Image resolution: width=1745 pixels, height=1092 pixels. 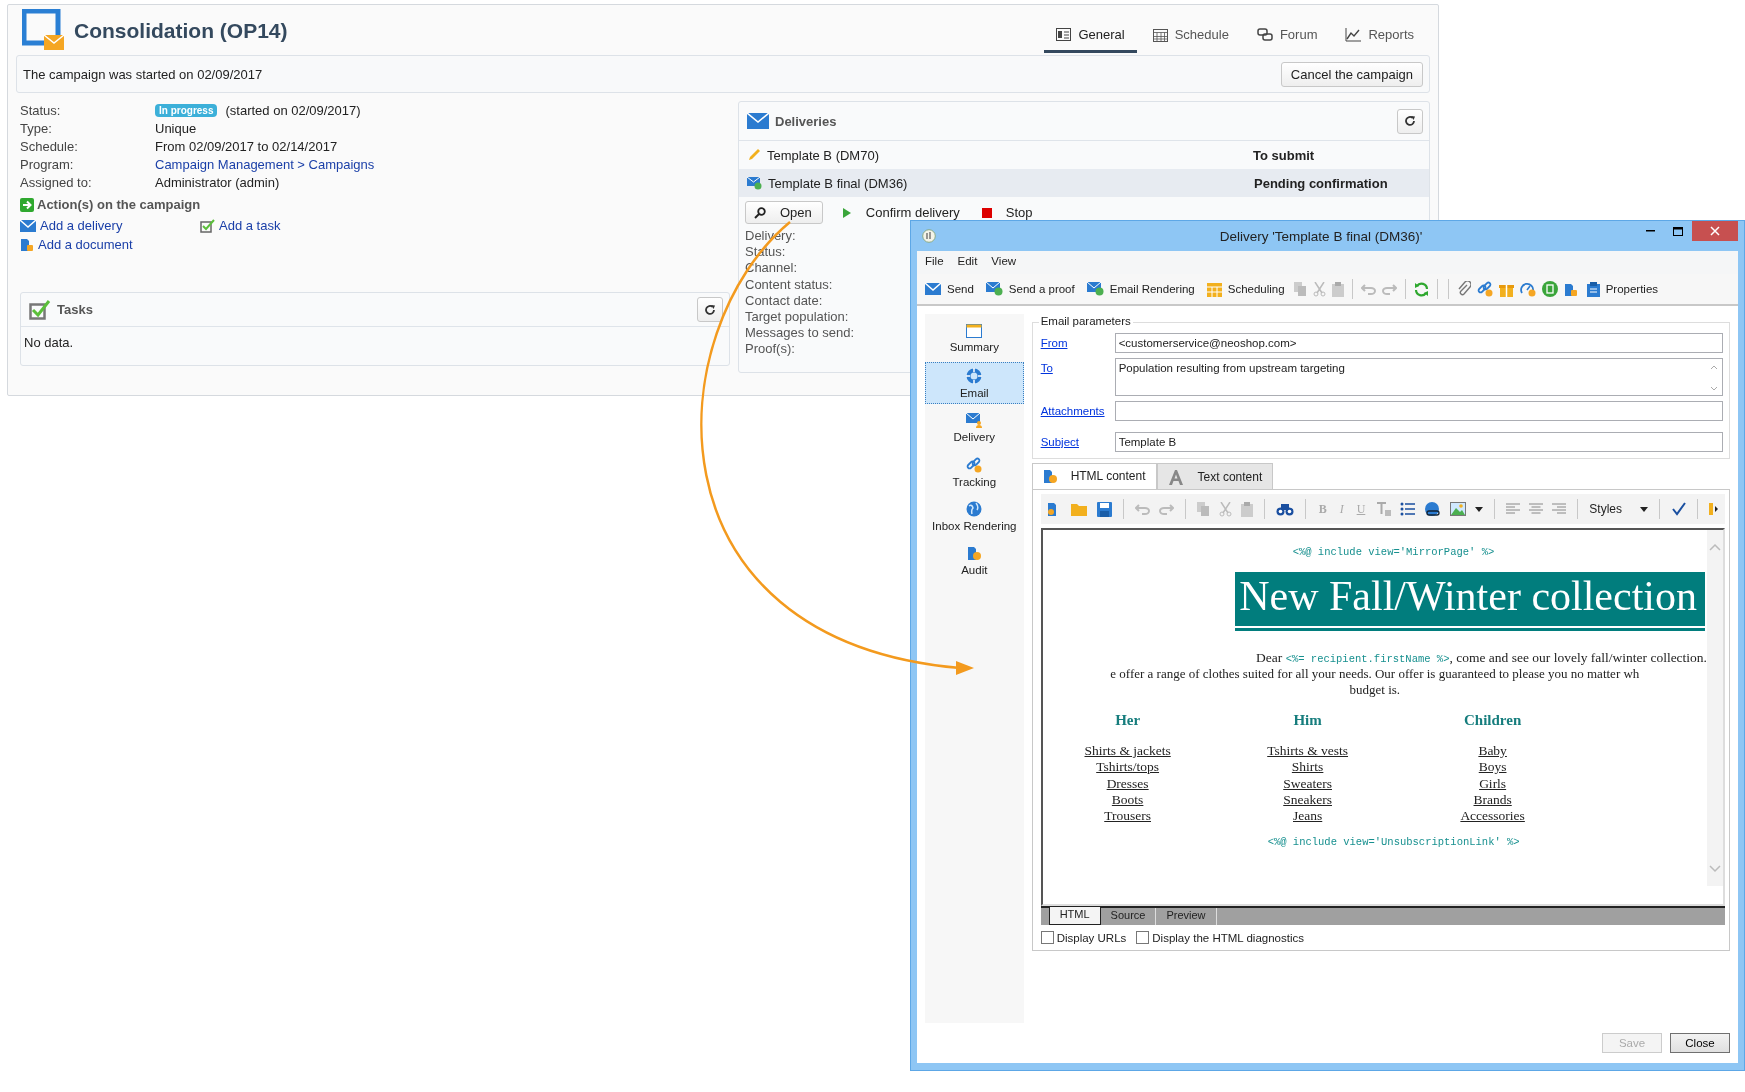 I want to click on category-link: Shirts & jackets, so click(x=1127, y=751).